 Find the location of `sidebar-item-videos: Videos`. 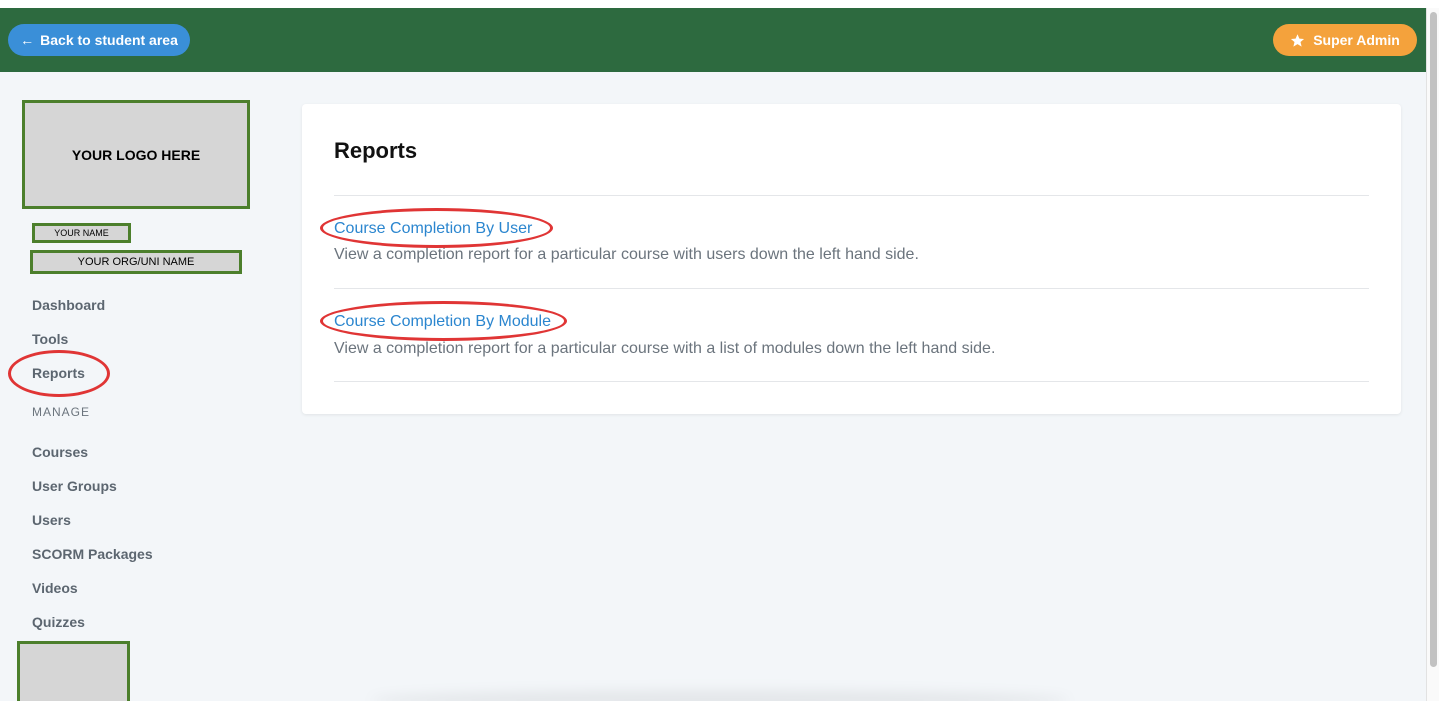

sidebar-item-videos: Videos is located at coordinates (55, 588).